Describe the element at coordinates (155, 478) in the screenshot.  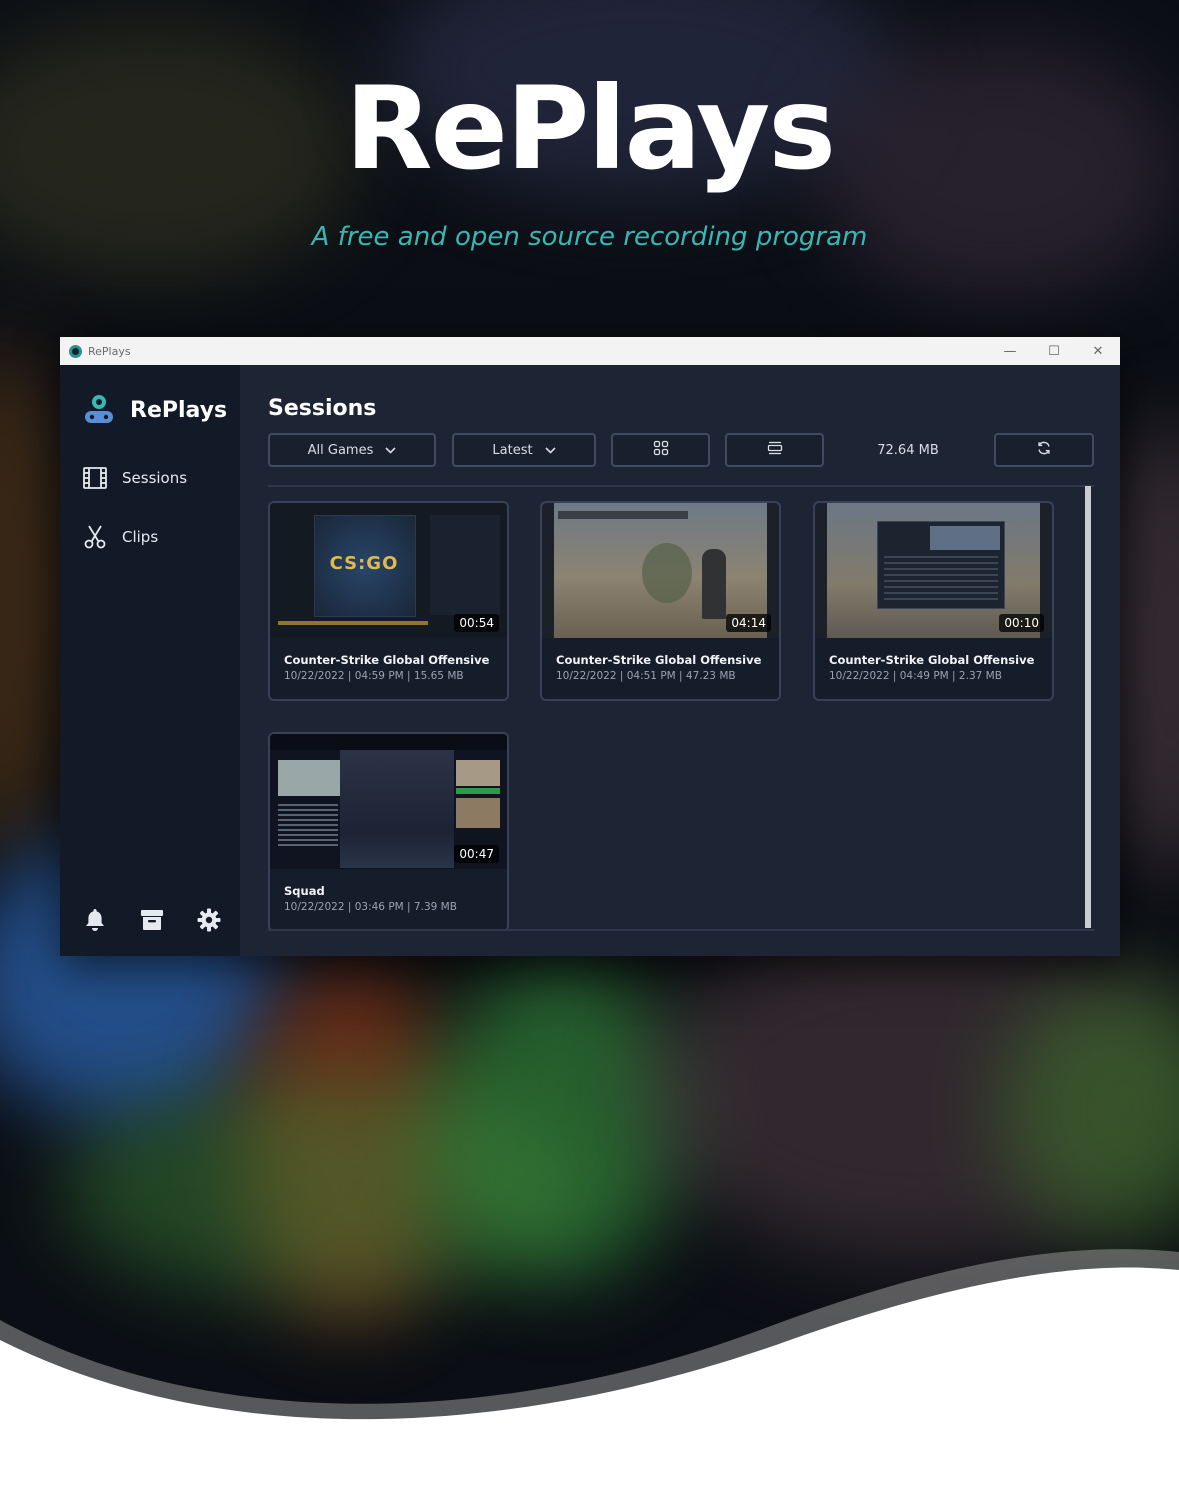
I see `sidebar-item-label: Sessions` at that location.